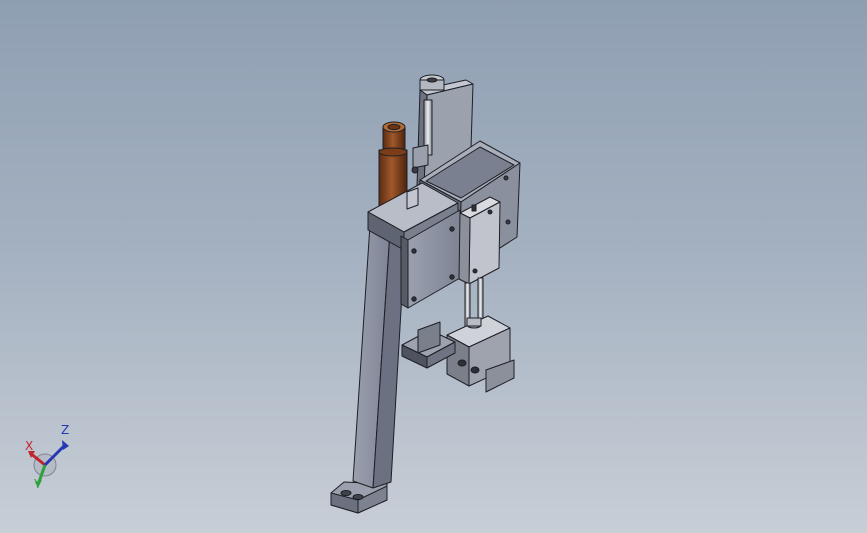  I want to click on vertical-column, so click(379, 352).